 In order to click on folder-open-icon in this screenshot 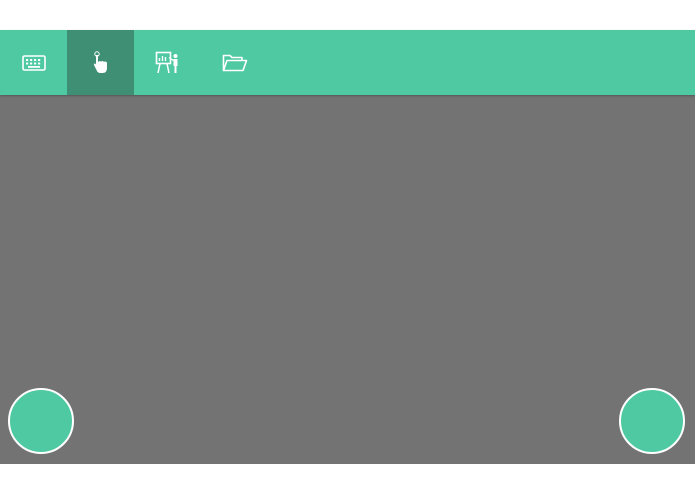, I will do `click(235, 63)`.